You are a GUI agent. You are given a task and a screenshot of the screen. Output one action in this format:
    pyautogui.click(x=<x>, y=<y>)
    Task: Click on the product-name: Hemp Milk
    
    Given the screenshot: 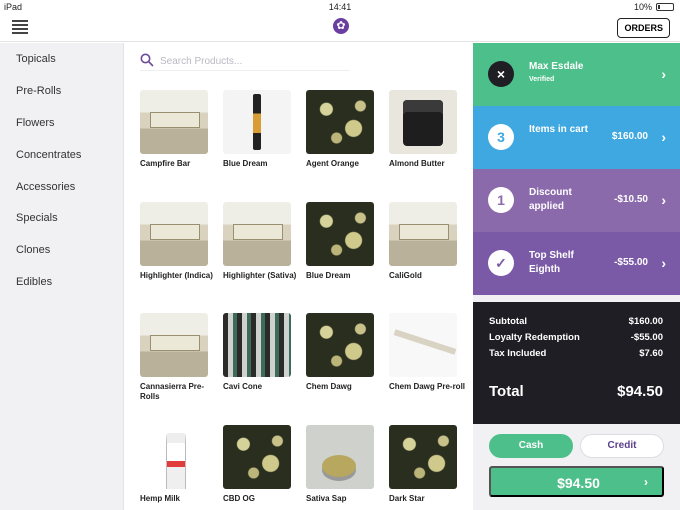 What is the action you would take?
    pyautogui.click(x=160, y=498)
    